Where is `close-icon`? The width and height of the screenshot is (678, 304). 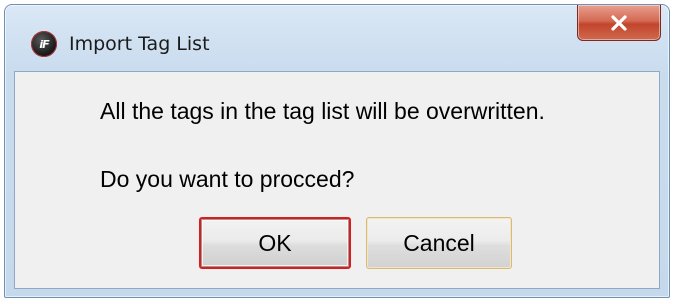 close-icon is located at coordinates (619, 22).